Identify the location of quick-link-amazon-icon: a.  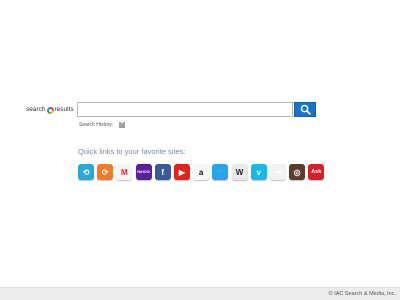
(201, 172).